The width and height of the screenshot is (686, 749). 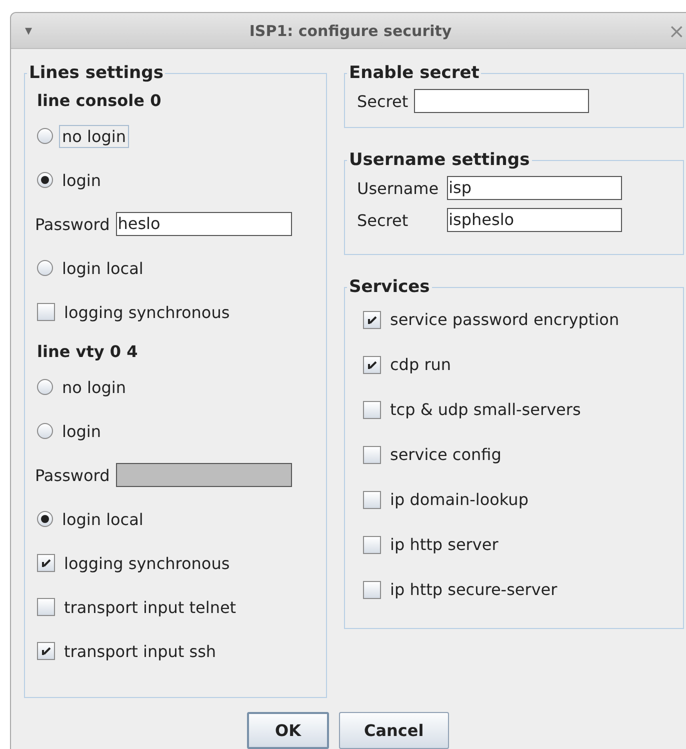 What do you see at coordinates (398, 188) in the screenshot?
I see `field-label: Username` at bounding box center [398, 188].